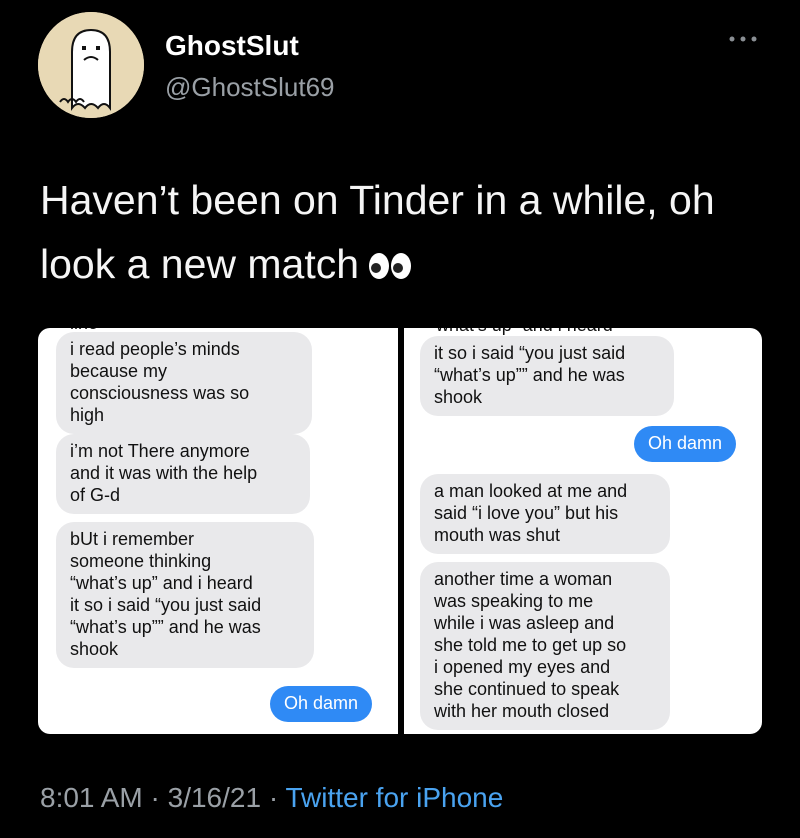 This screenshot has height=838, width=800. Describe the element at coordinates (232, 46) in the screenshot. I see `display-name: GhostSlut` at that location.